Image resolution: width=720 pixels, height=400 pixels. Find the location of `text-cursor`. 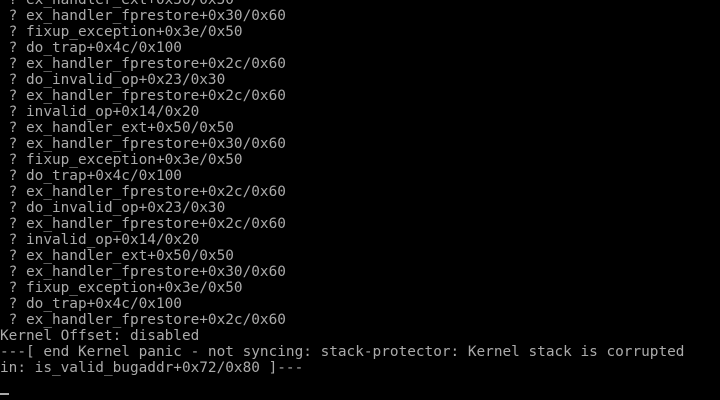

text-cursor is located at coordinates (4, 394).